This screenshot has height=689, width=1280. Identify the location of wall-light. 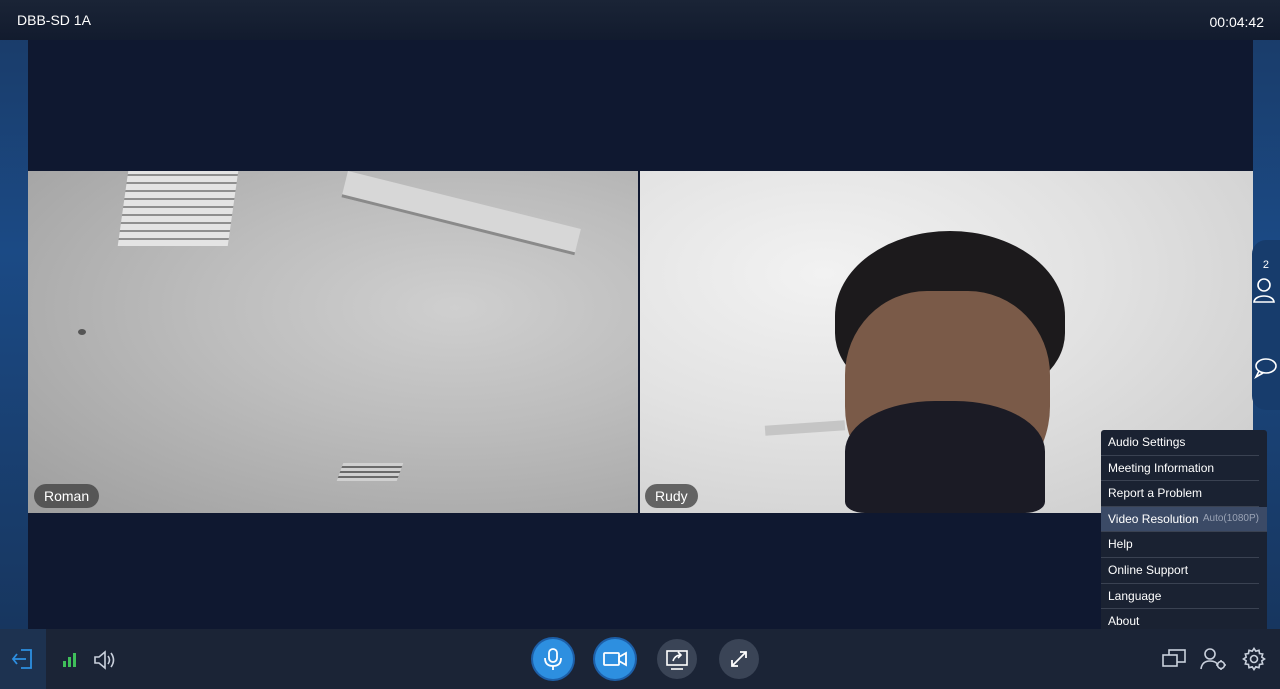
(805, 428).